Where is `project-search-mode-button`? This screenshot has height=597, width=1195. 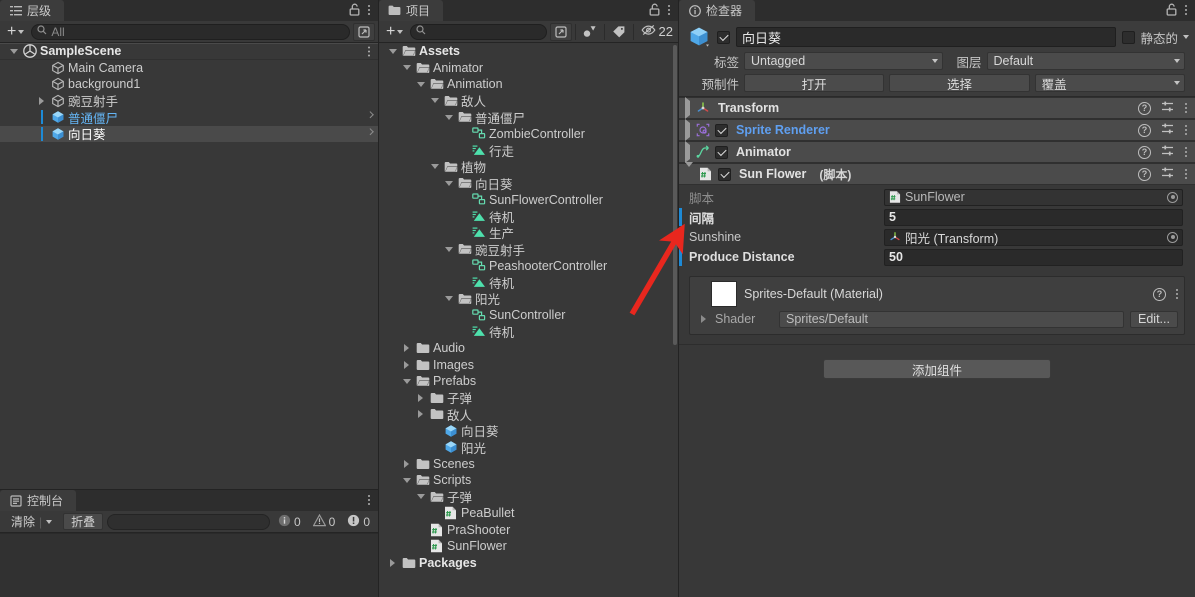 project-search-mode-button is located at coordinates (560, 31).